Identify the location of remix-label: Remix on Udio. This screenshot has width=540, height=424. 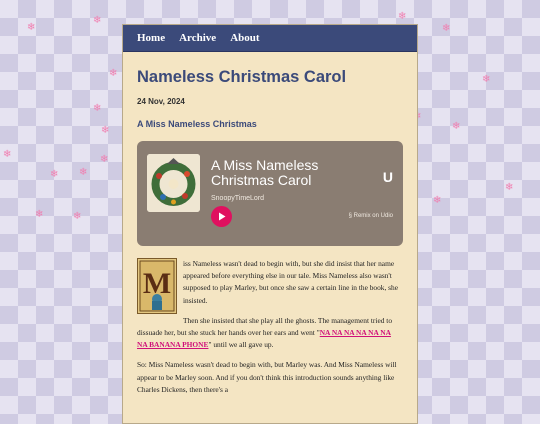
(373, 216).